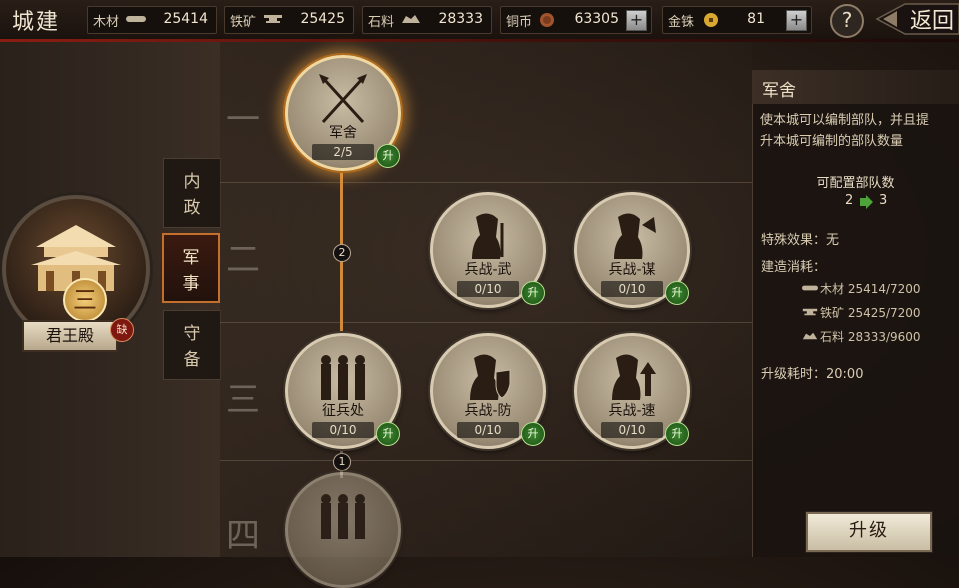 This screenshot has height=588, width=959. I want to click on node-combat-strategy: 兵战-谋 0/10 升, so click(632, 250).